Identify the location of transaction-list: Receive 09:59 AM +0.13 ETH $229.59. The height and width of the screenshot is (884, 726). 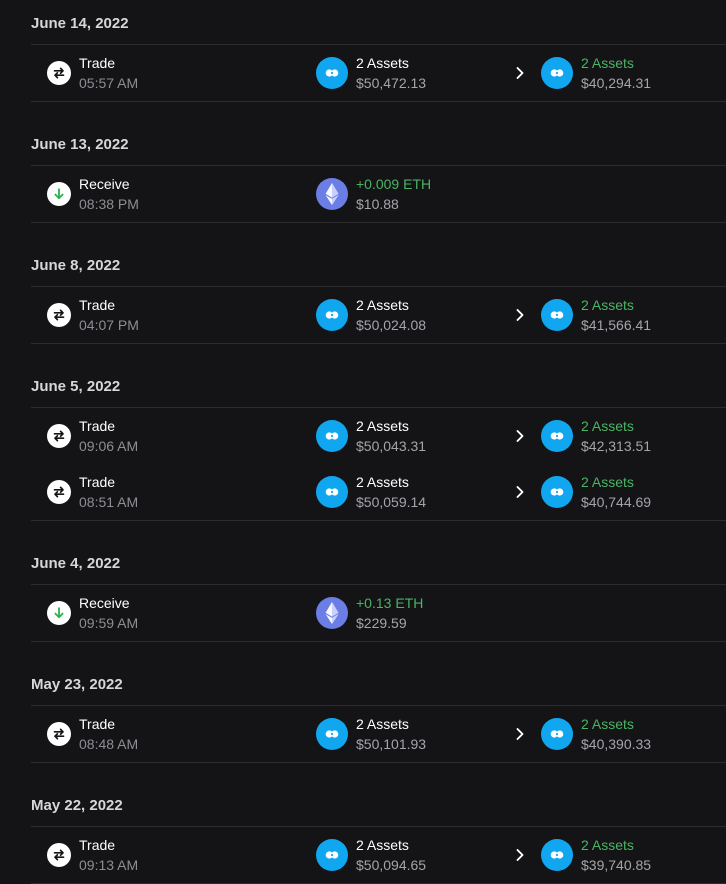
(378, 613).